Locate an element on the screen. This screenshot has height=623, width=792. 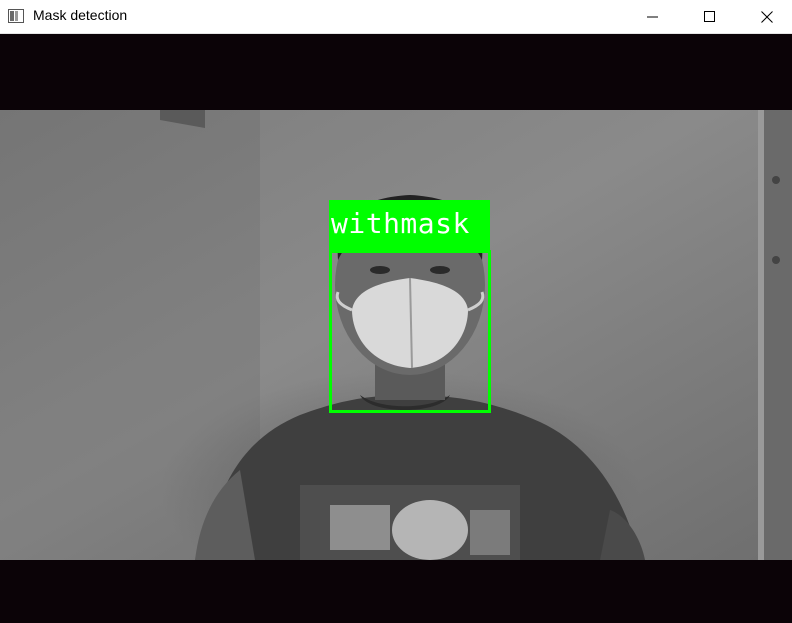
detection-label: withmask is located at coordinates (400, 223).